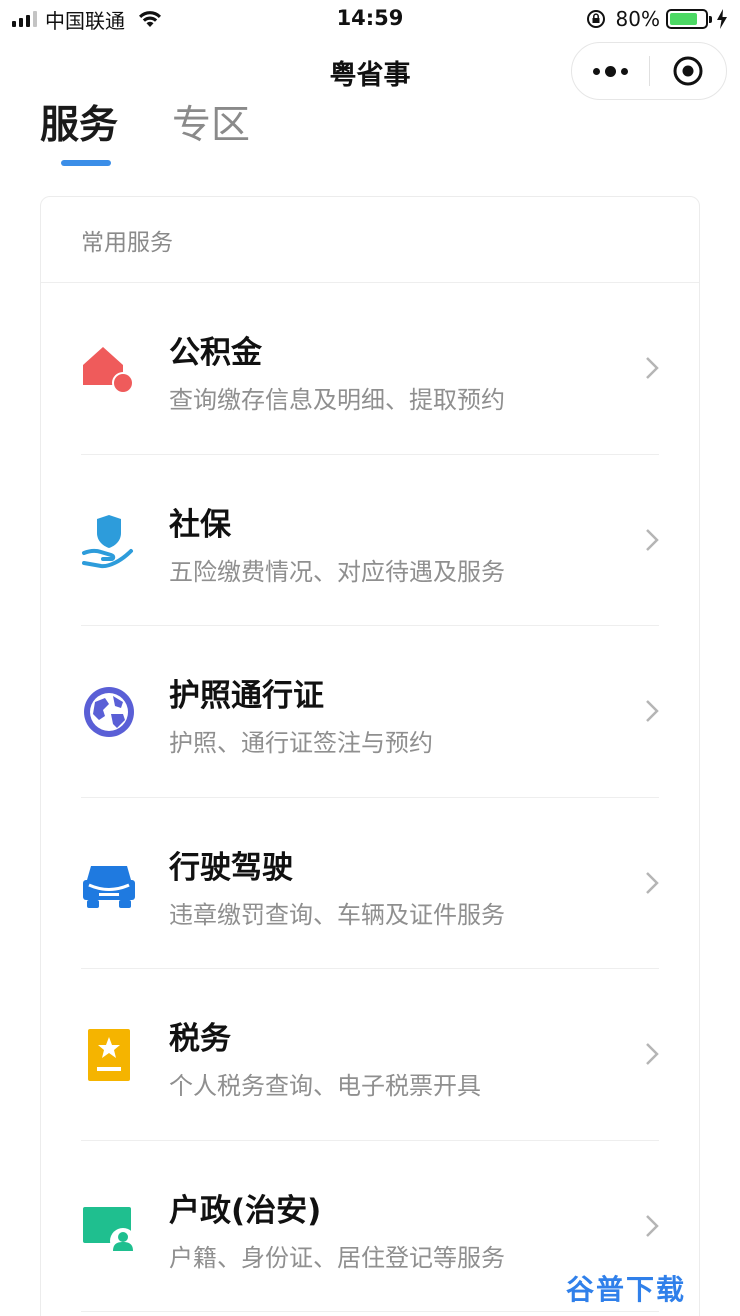 The image size is (740, 1316). I want to click on card-header: 常用服务, so click(370, 240).